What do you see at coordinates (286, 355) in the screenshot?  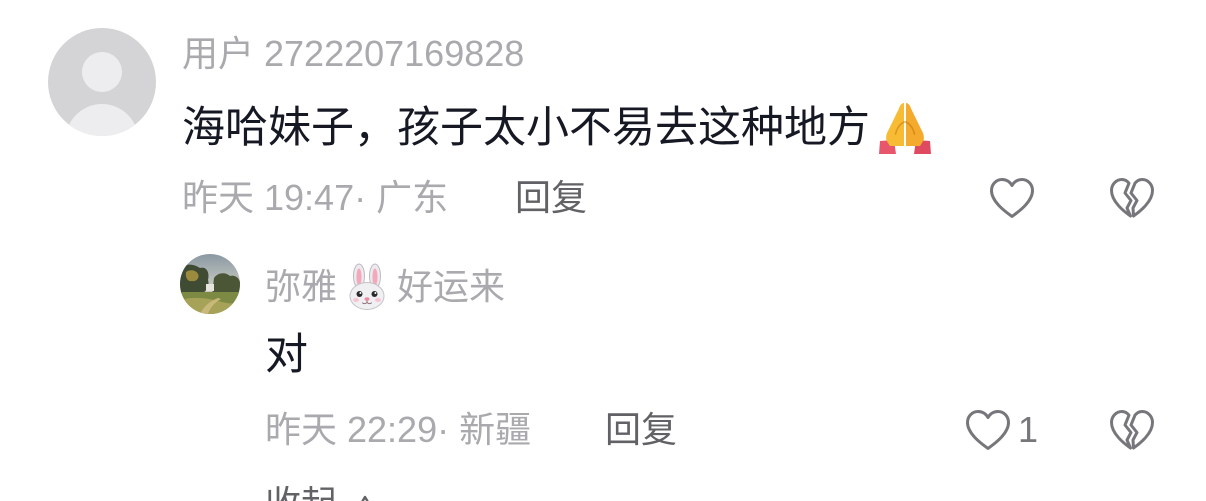 I see `reply-text: 对` at bounding box center [286, 355].